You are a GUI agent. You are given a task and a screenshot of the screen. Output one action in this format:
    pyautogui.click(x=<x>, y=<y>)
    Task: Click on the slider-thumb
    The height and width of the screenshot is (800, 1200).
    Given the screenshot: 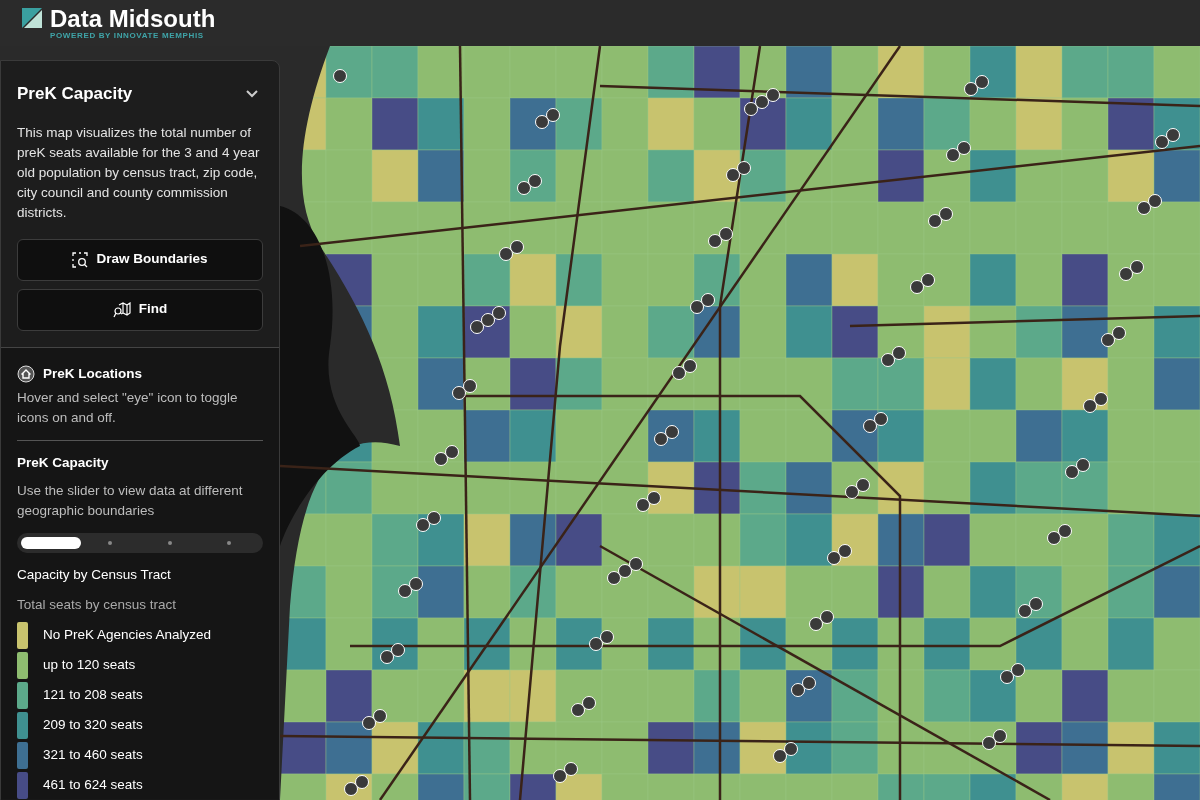 What is the action you would take?
    pyautogui.click(x=51, y=543)
    